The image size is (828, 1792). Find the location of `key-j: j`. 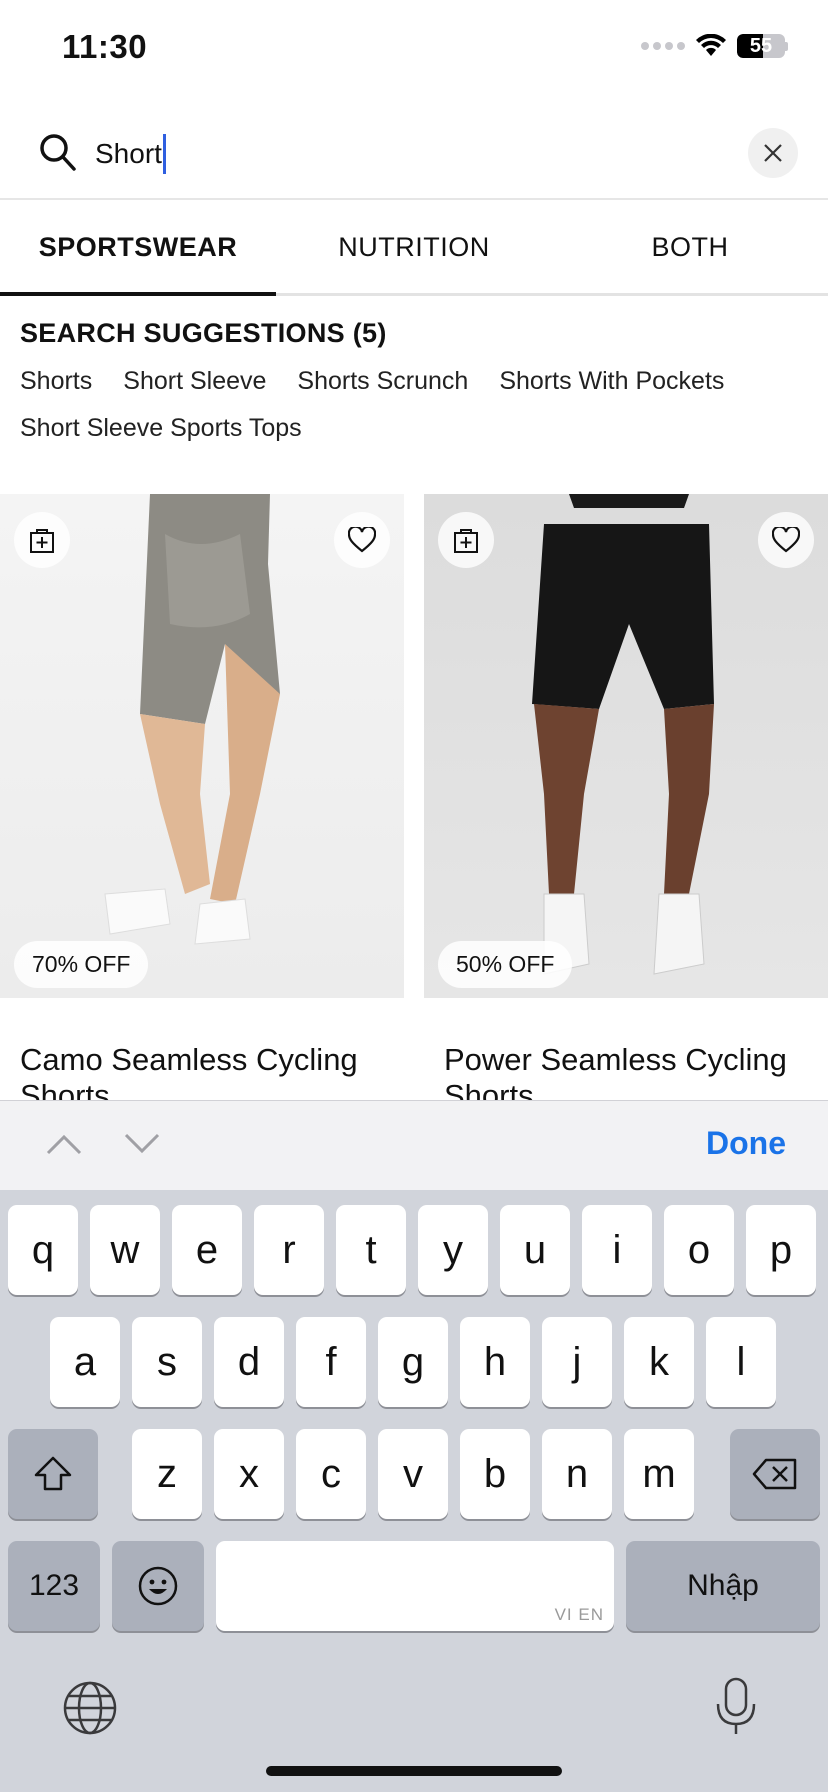

key-j: j is located at coordinates (577, 1362).